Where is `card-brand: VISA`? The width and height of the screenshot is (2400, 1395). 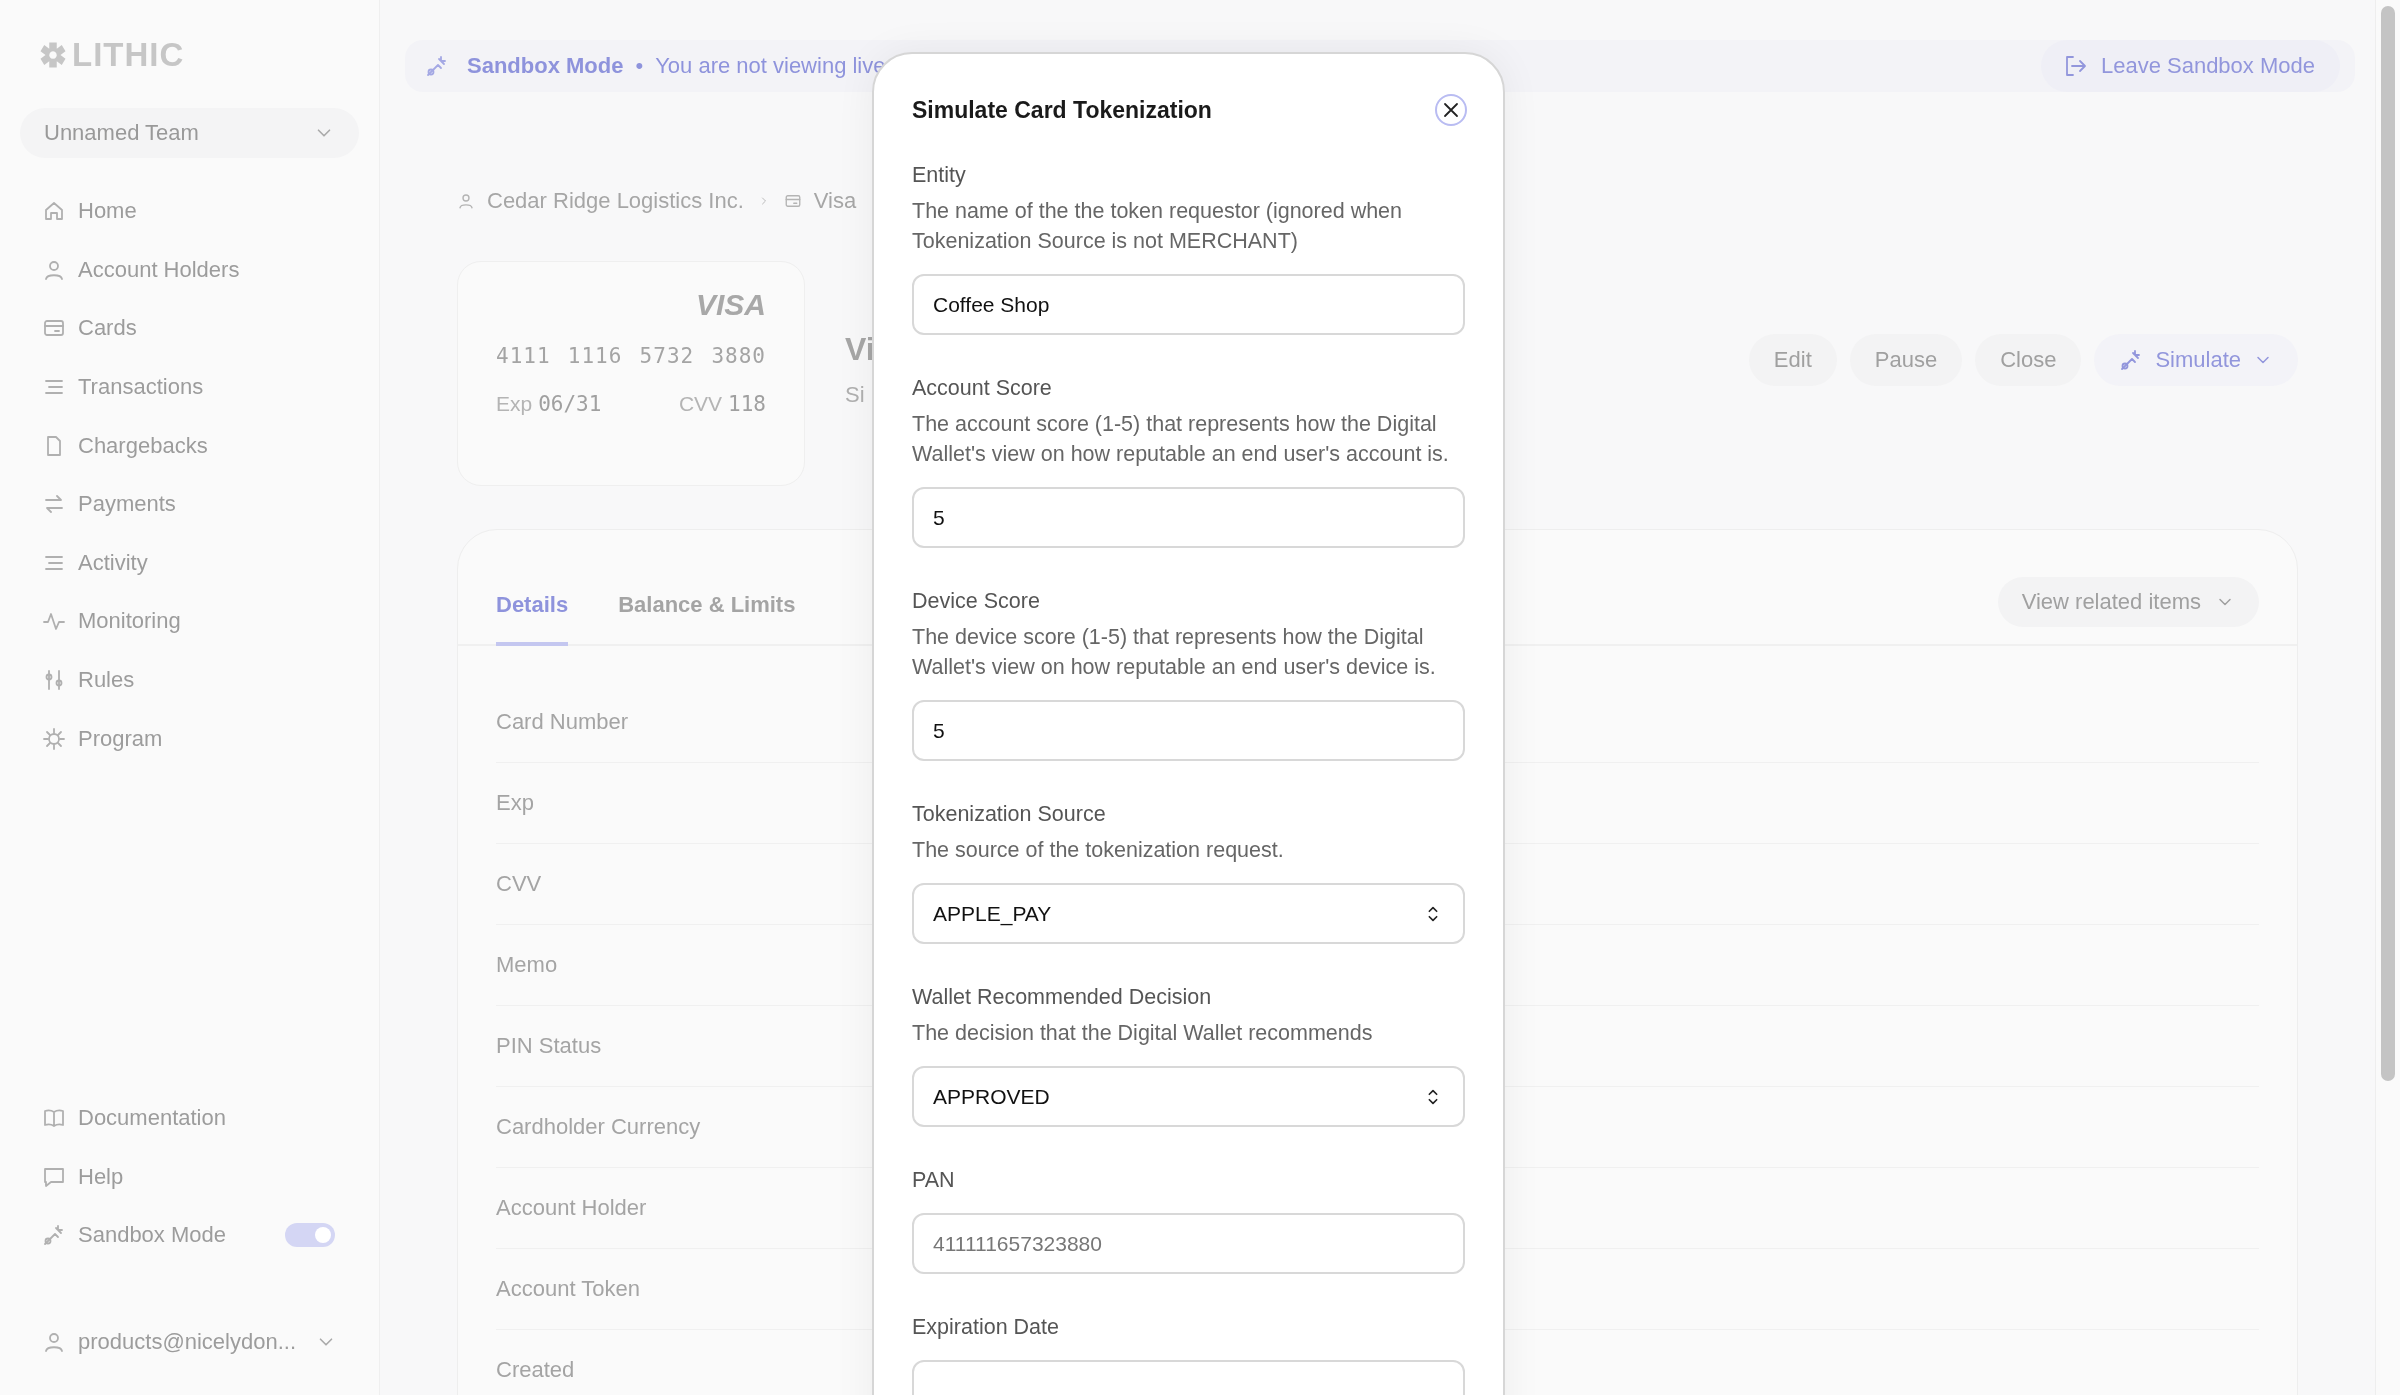 card-brand: VISA is located at coordinates (730, 305).